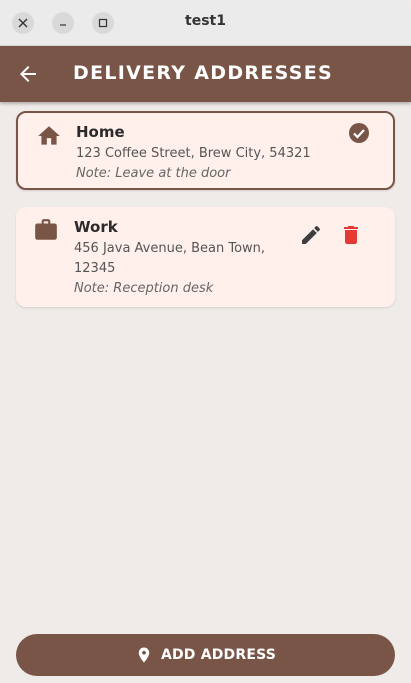 The image size is (411, 683). What do you see at coordinates (359, 133) in the screenshot?
I see `check-circle-icon` at bounding box center [359, 133].